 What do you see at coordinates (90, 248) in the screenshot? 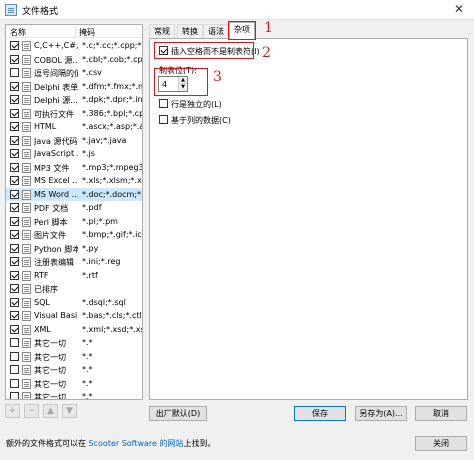
I see `row-mask: *.py` at bounding box center [90, 248].